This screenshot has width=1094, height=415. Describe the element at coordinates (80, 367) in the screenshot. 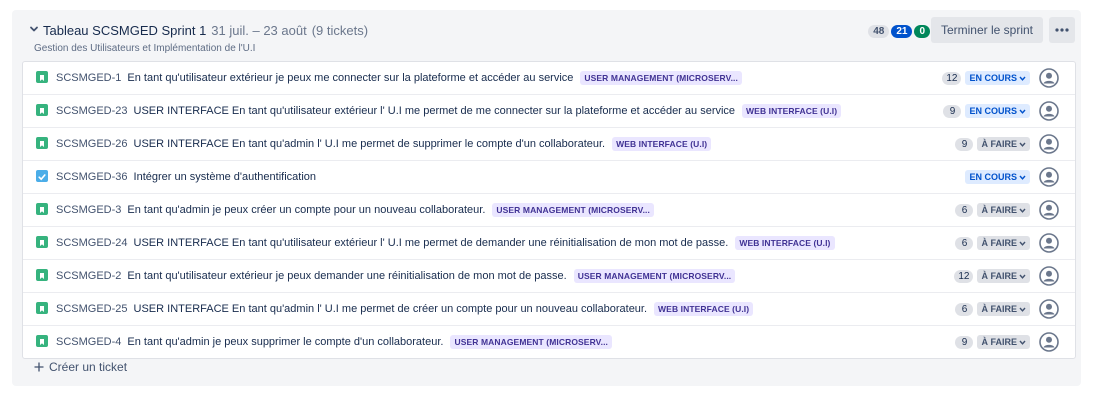

I see `create-ticket-button: Créer un ticket` at that location.